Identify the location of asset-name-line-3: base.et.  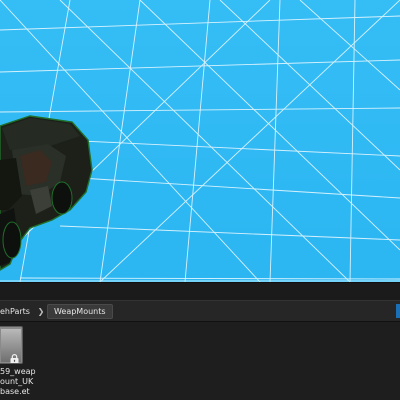
(15, 391).